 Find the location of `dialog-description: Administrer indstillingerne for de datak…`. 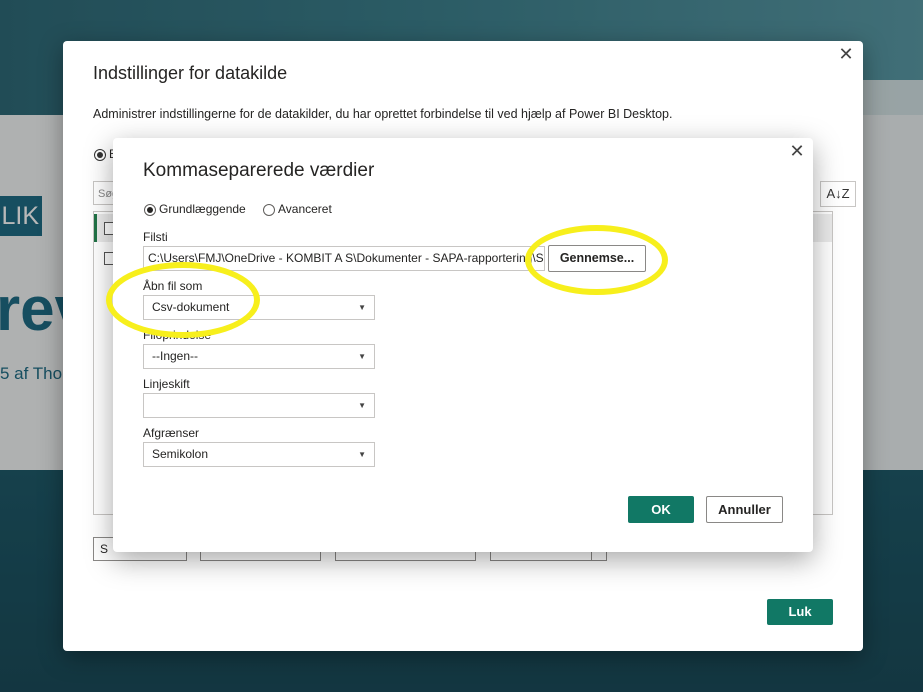

dialog-description: Administrer indstillingerne for de datak… is located at coordinates (383, 114).